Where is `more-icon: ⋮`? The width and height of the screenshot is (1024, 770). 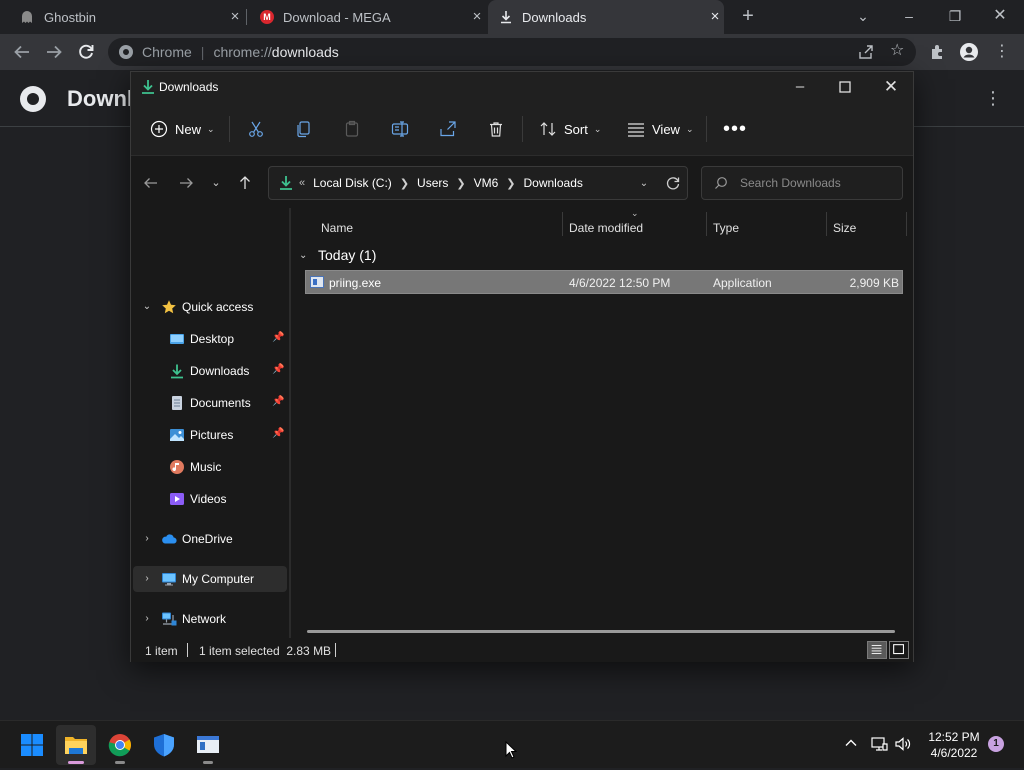
more-icon: ⋮ is located at coordinates (993, 98).